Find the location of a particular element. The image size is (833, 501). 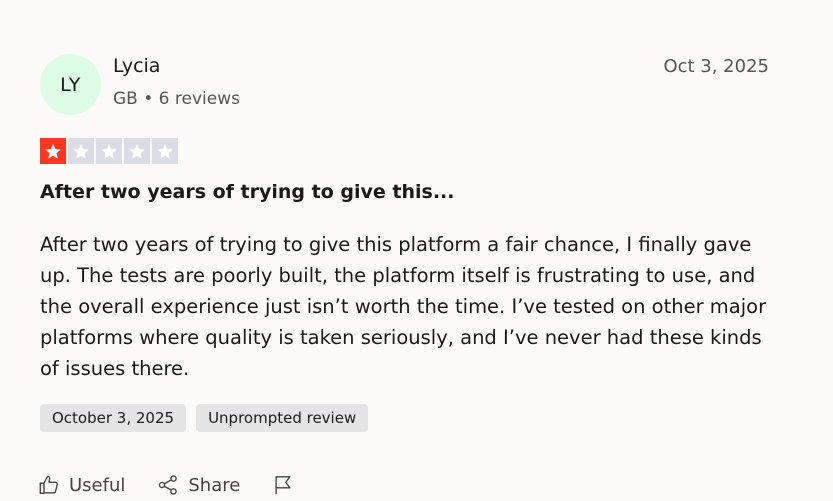

reviewer-meta: GB • 6 reviews is located at coordinates (176, 99).